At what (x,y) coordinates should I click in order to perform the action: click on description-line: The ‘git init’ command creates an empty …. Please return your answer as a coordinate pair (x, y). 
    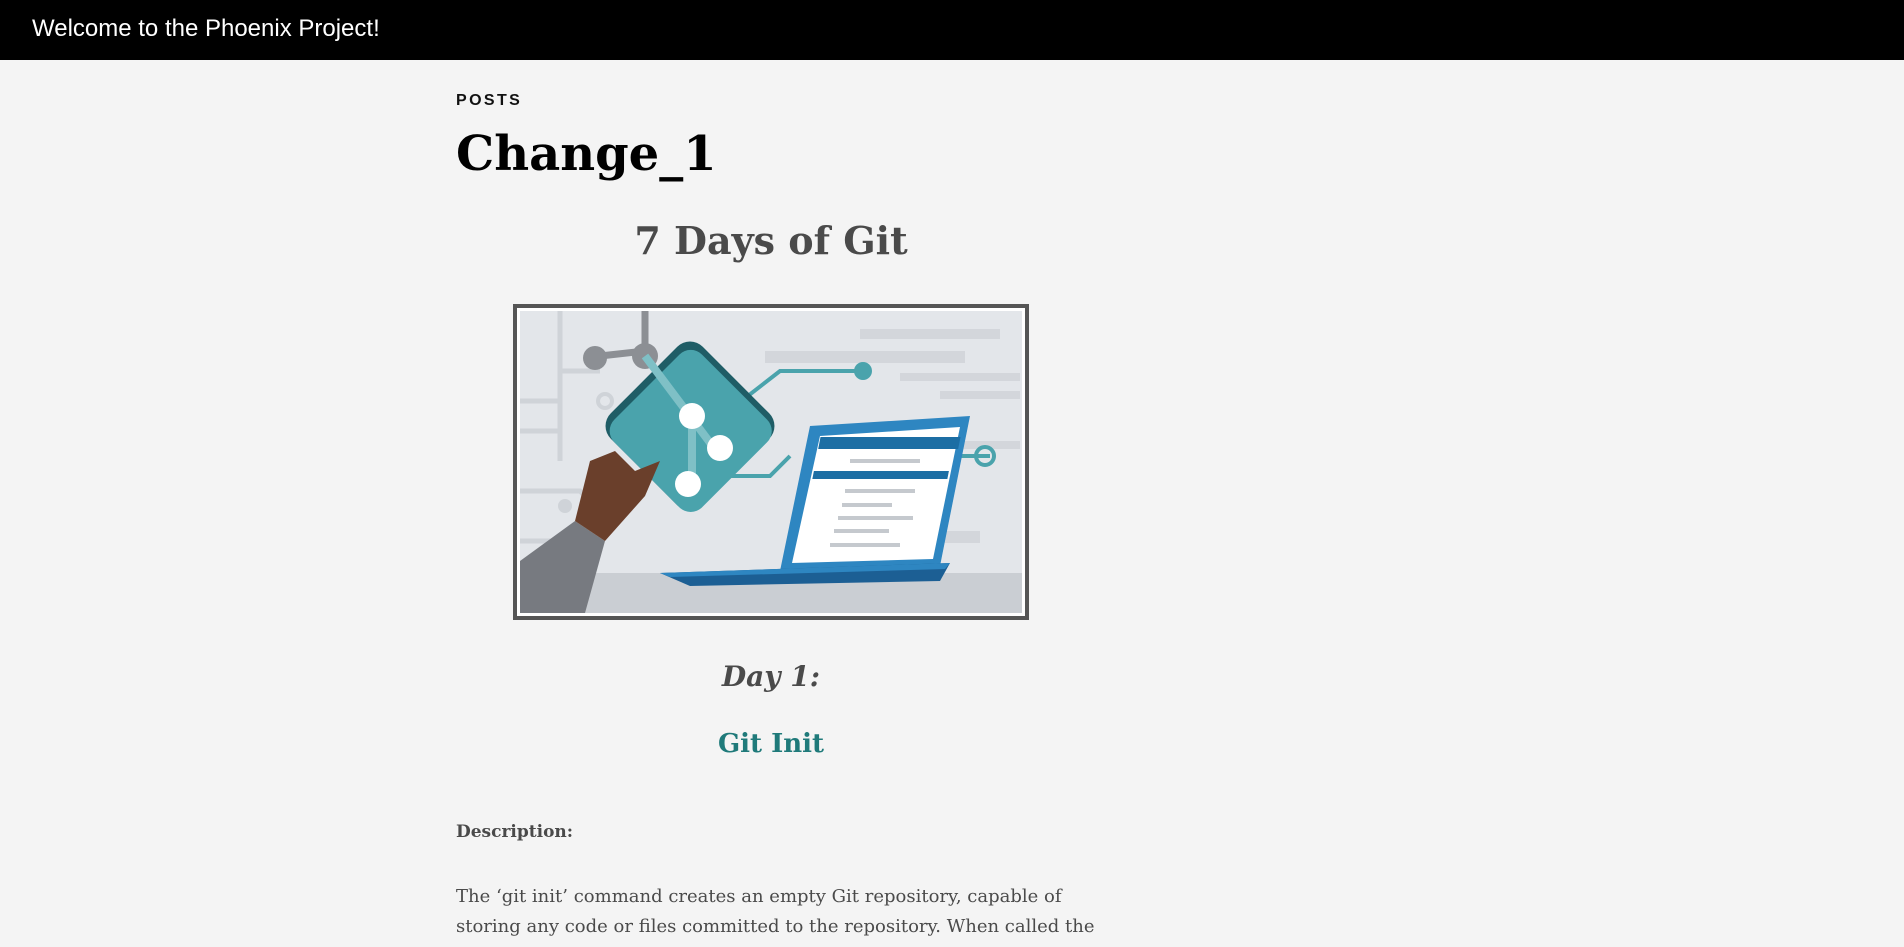
    Looking at the image, I should click on (759, 896).